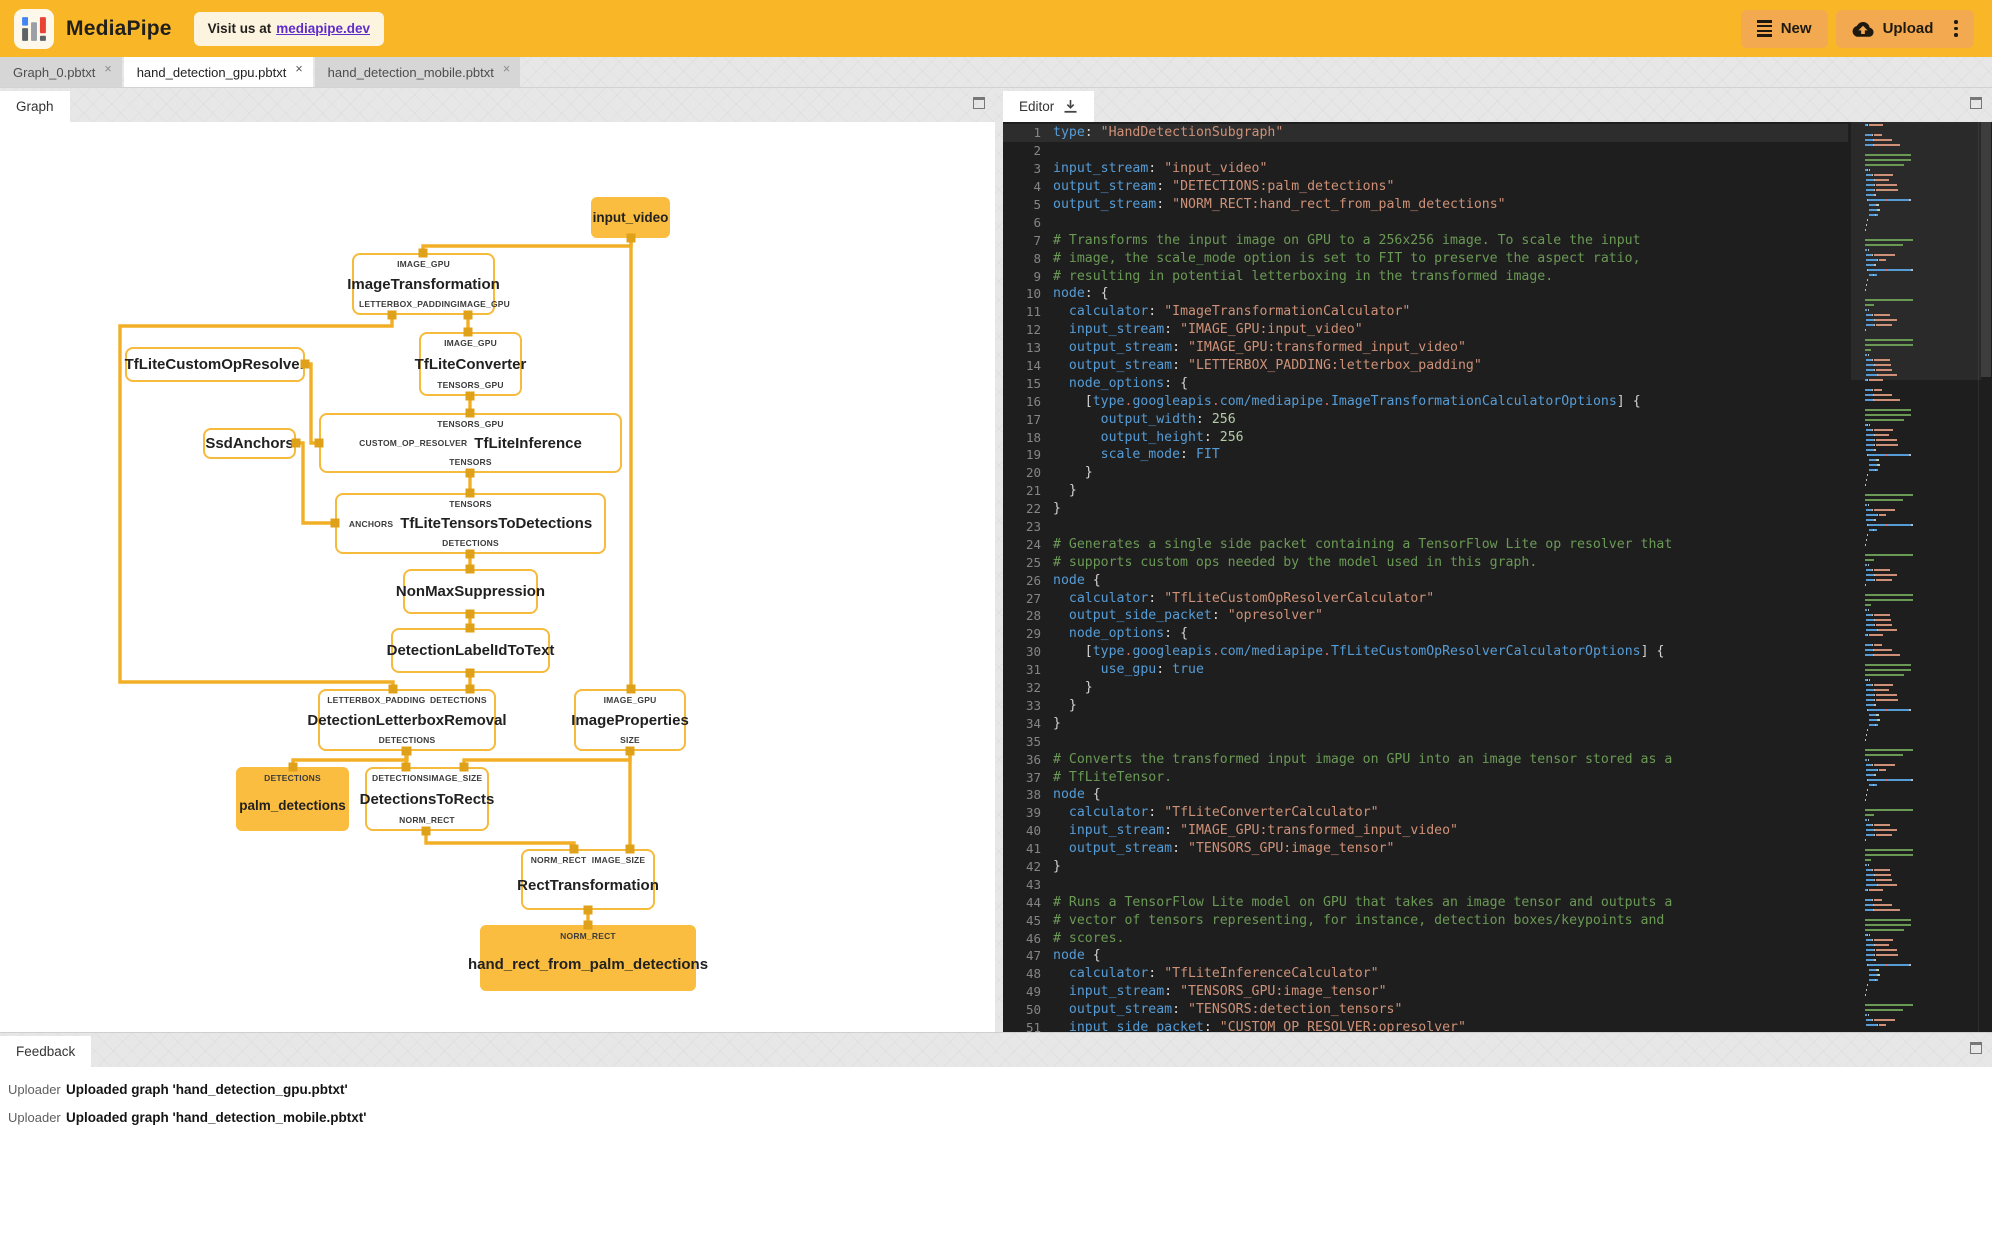  I want to click on line-number: 48, so click(1033, 974).